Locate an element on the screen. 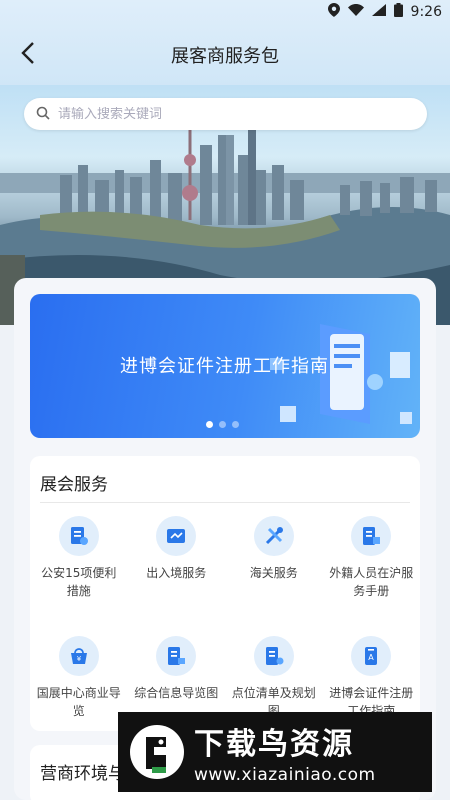 This screenshot has height=800, width=450. info-map-icon is located at coordinates (176, 656).